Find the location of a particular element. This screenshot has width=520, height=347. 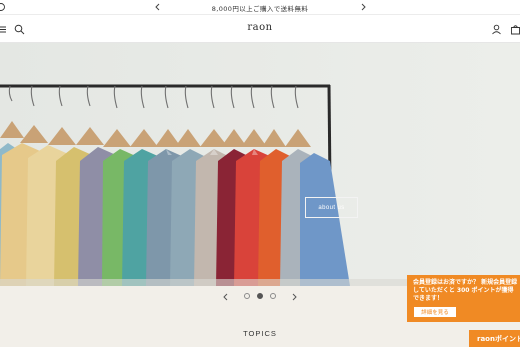

account-icon is located at coordinates (496, 29).